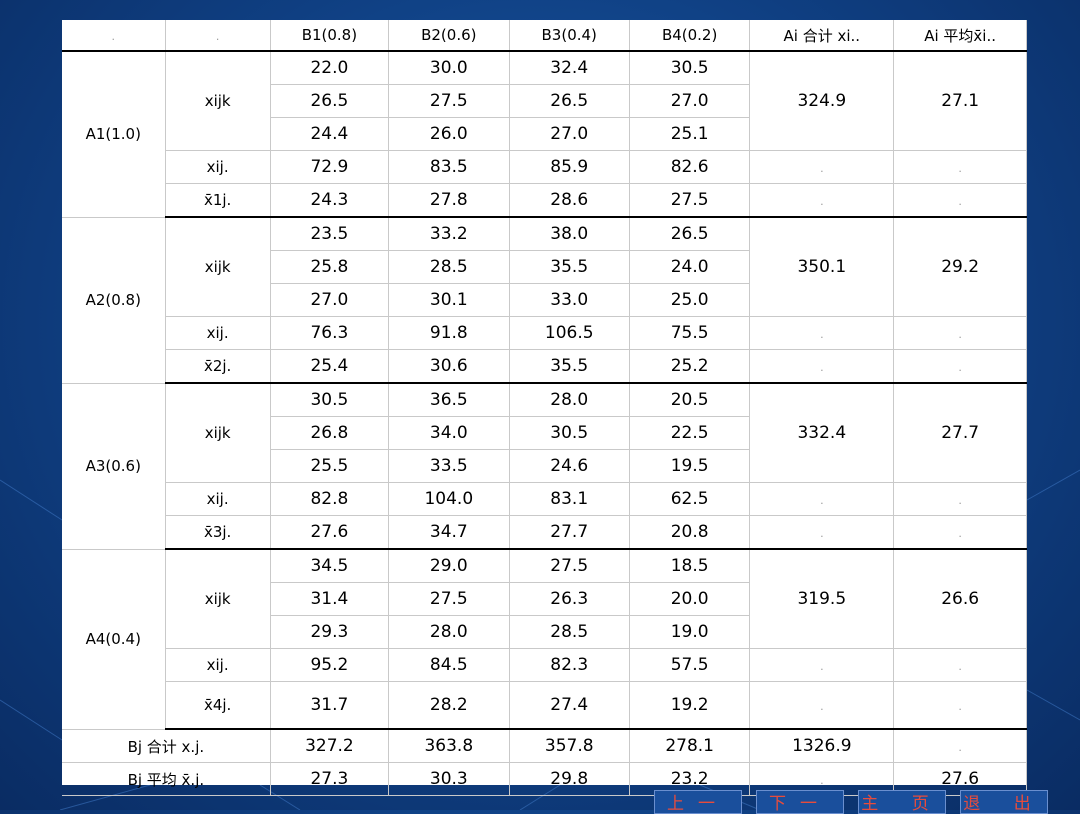 The height and width of the screenshot is (814, 1080). I want to click on column-total-cell: ., so click(960, 746).